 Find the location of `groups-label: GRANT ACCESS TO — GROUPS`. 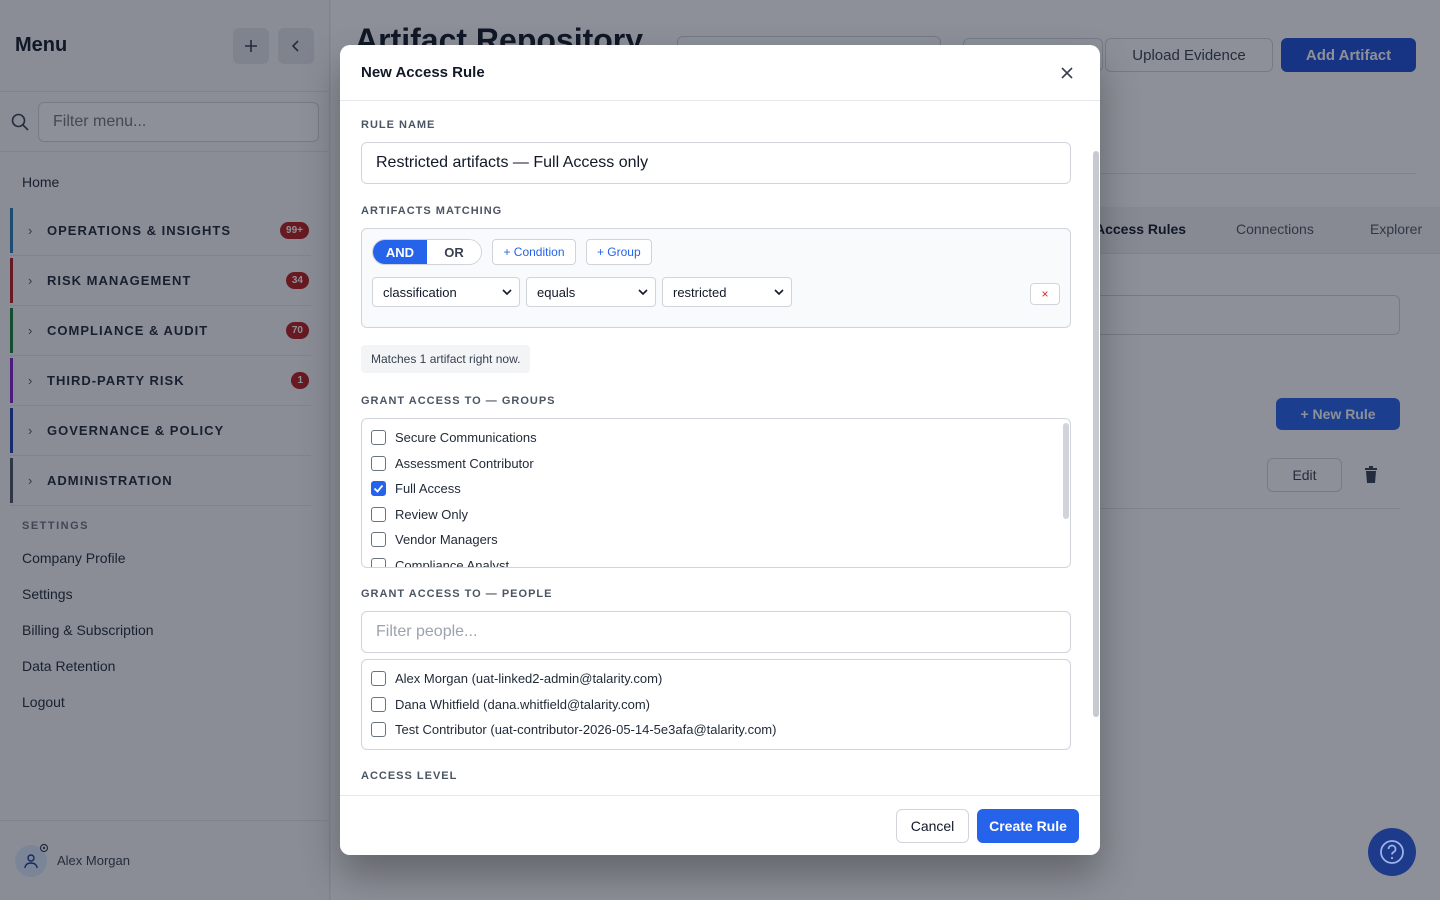

groups-label: GRANT ACCESS TO — GROUPS is located at coordinates (458, 401).